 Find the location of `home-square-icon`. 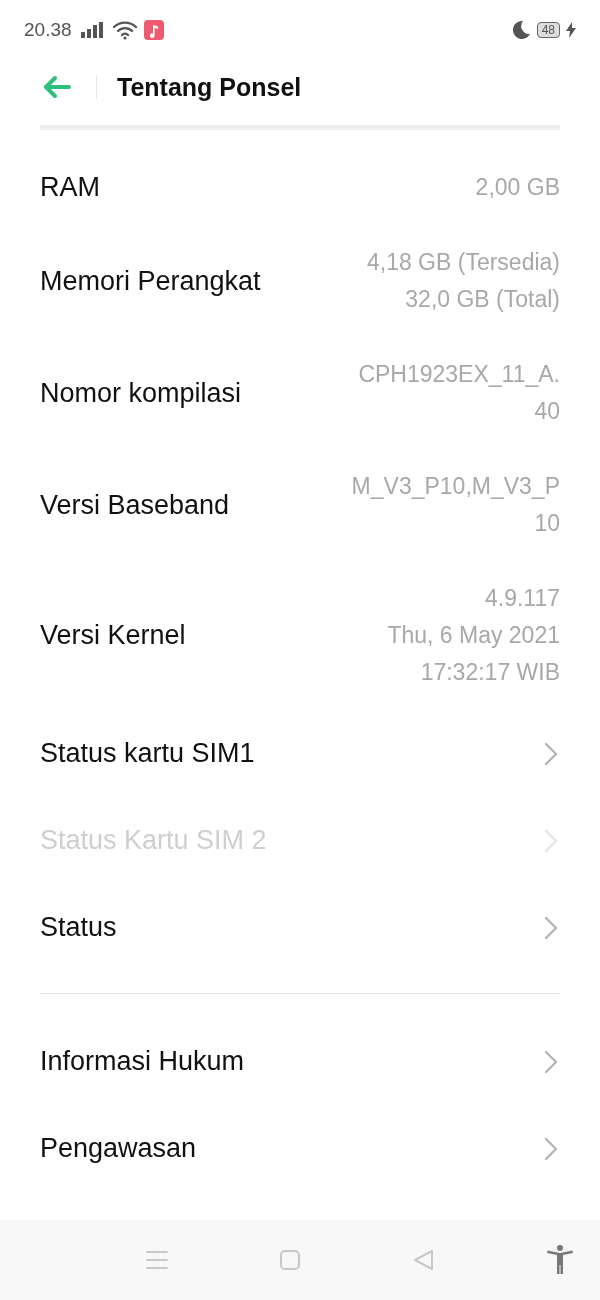

home-square-icon is located at coordinates (290, 1260).